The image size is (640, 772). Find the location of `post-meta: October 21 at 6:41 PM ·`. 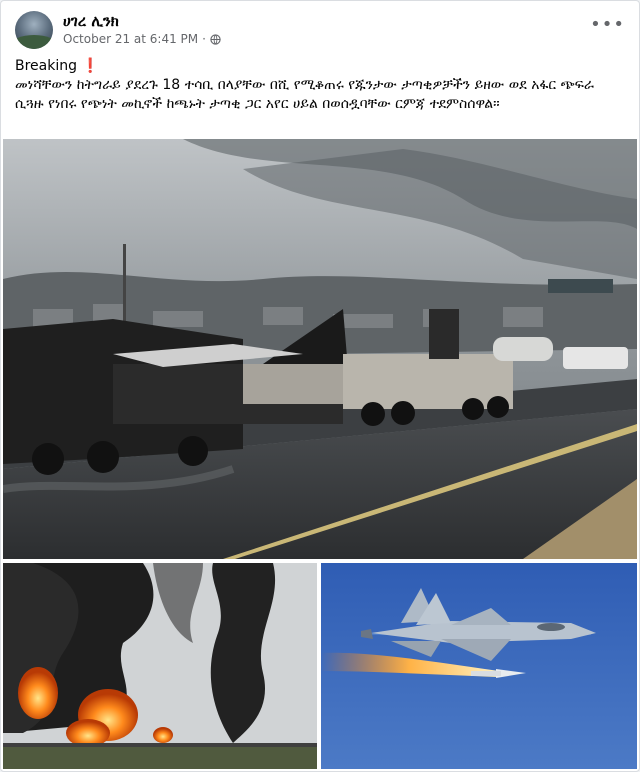

post-meta: October 21 at 6:41 PM · is located at coordinates (142, 39).